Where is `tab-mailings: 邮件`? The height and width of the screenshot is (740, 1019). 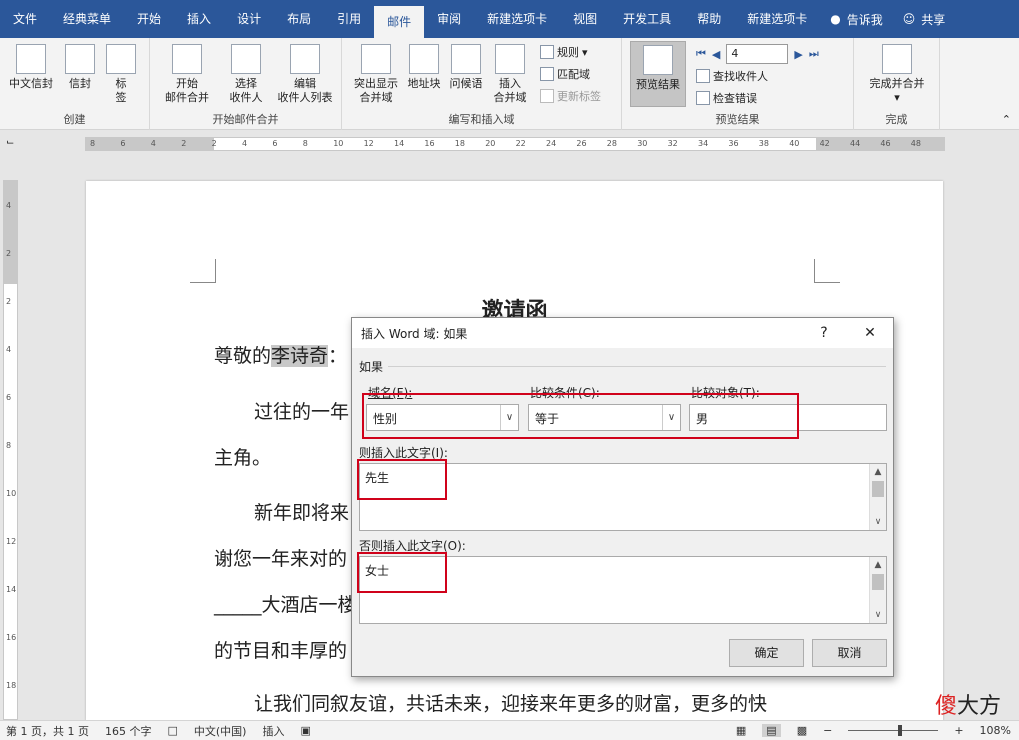 tab-mailings: 邮件 is located at coordinates (399, 22).